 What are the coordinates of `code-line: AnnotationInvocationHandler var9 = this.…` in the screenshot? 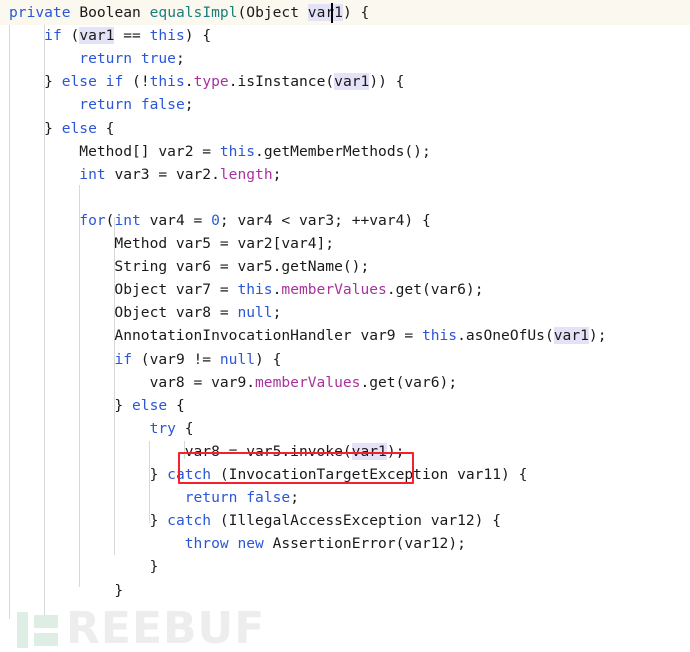 It's located at (308, 335).